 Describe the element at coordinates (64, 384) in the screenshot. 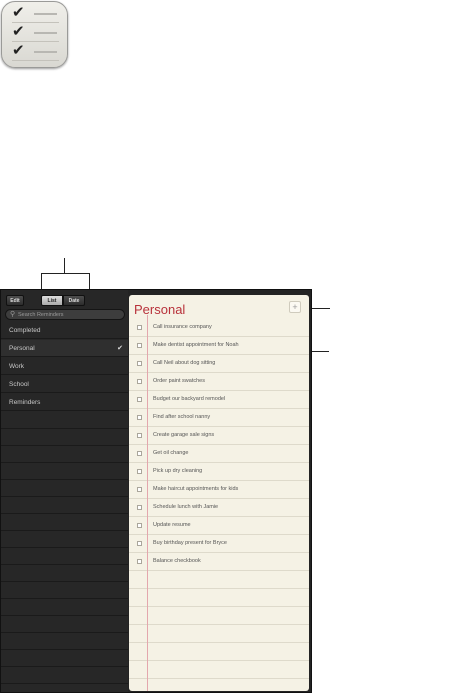

I see `list-item-school: School` at that location.